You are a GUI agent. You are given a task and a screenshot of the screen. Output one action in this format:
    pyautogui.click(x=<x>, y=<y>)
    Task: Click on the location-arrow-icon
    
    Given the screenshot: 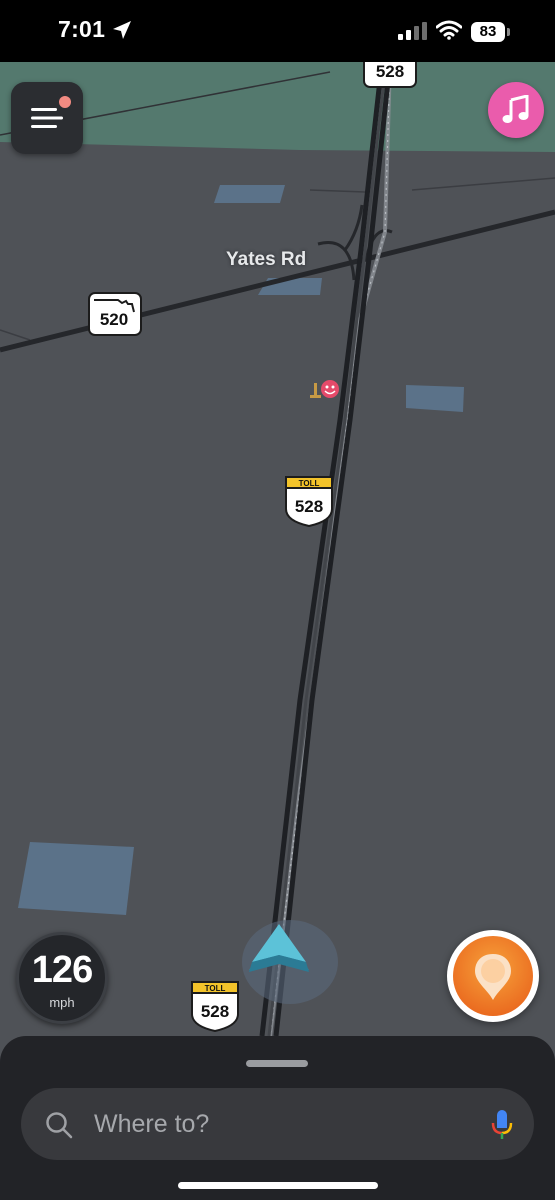 What is the action you would take?
    pyautogui.click(x=122, y=30)
    